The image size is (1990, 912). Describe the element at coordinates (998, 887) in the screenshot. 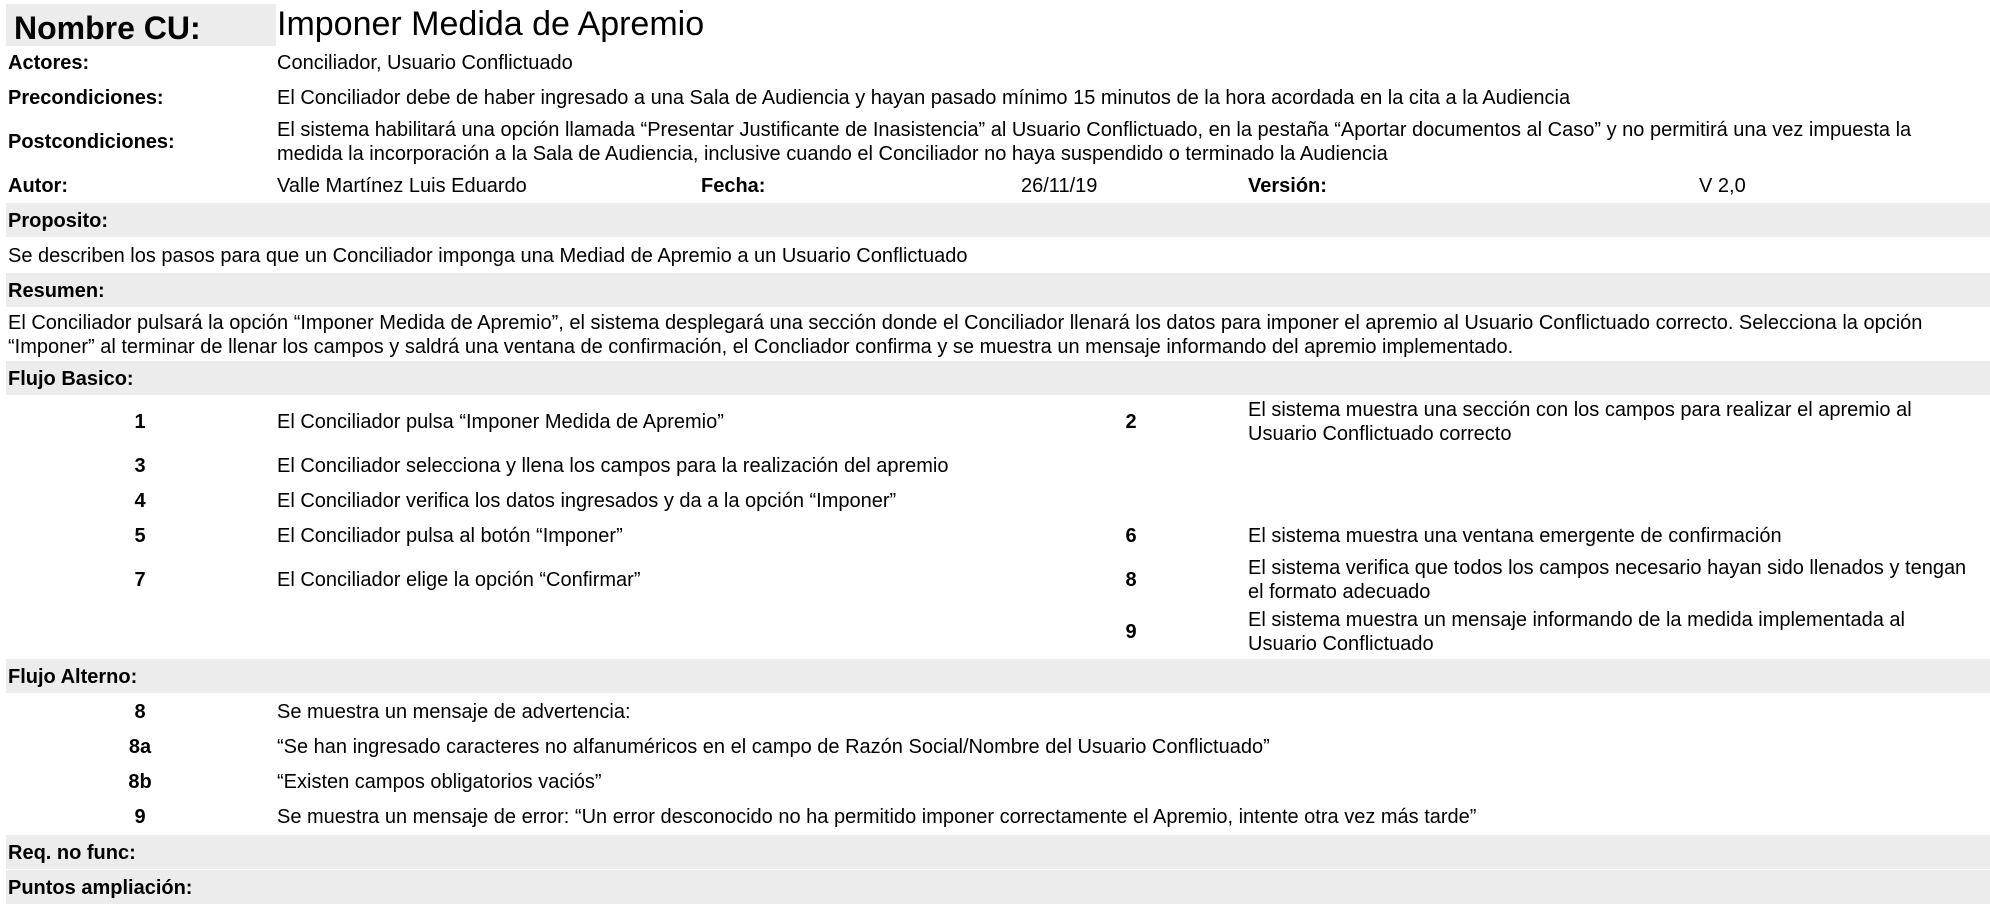

I see `puntos-ampliacion-row: Puntos ampliación:` at that location.